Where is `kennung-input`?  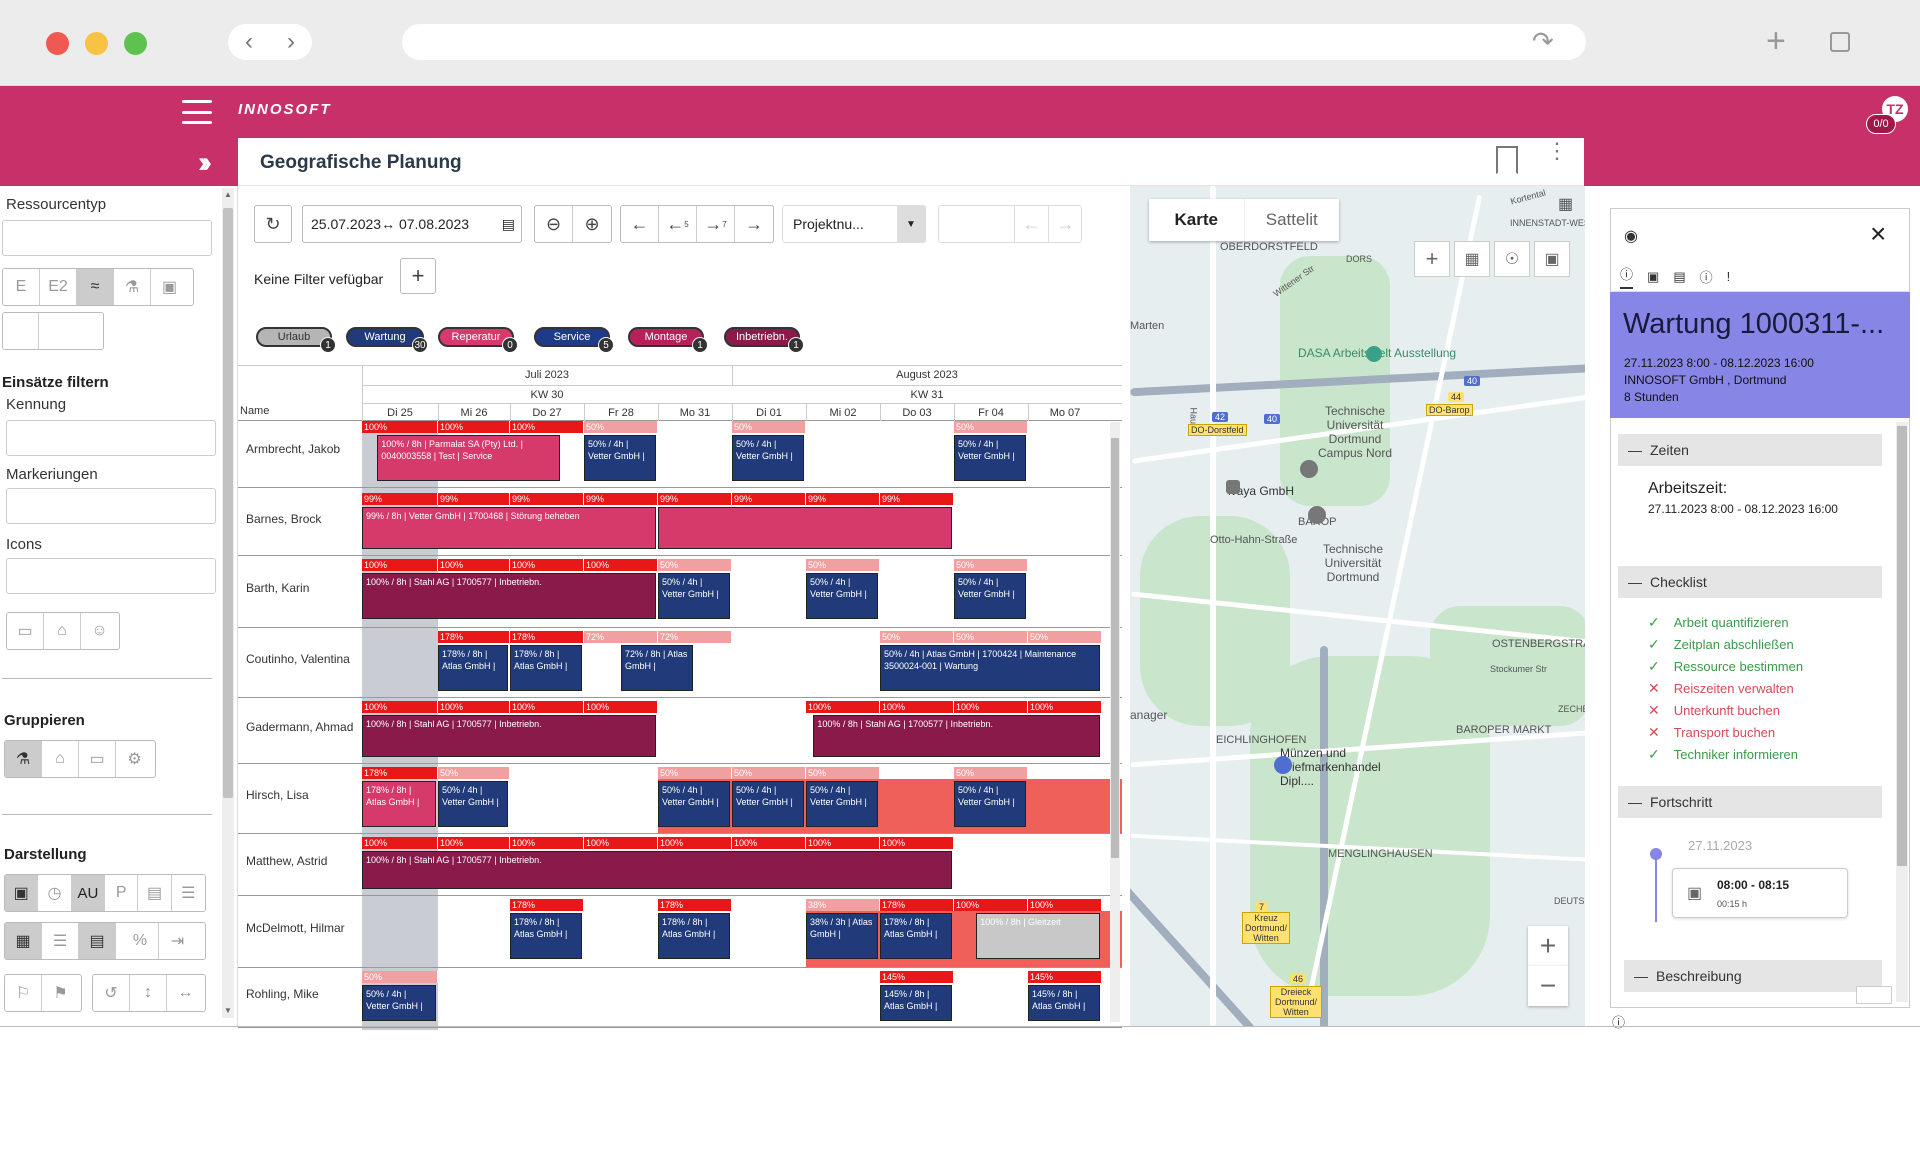
kennung-input is located at coordinates (111, 438).